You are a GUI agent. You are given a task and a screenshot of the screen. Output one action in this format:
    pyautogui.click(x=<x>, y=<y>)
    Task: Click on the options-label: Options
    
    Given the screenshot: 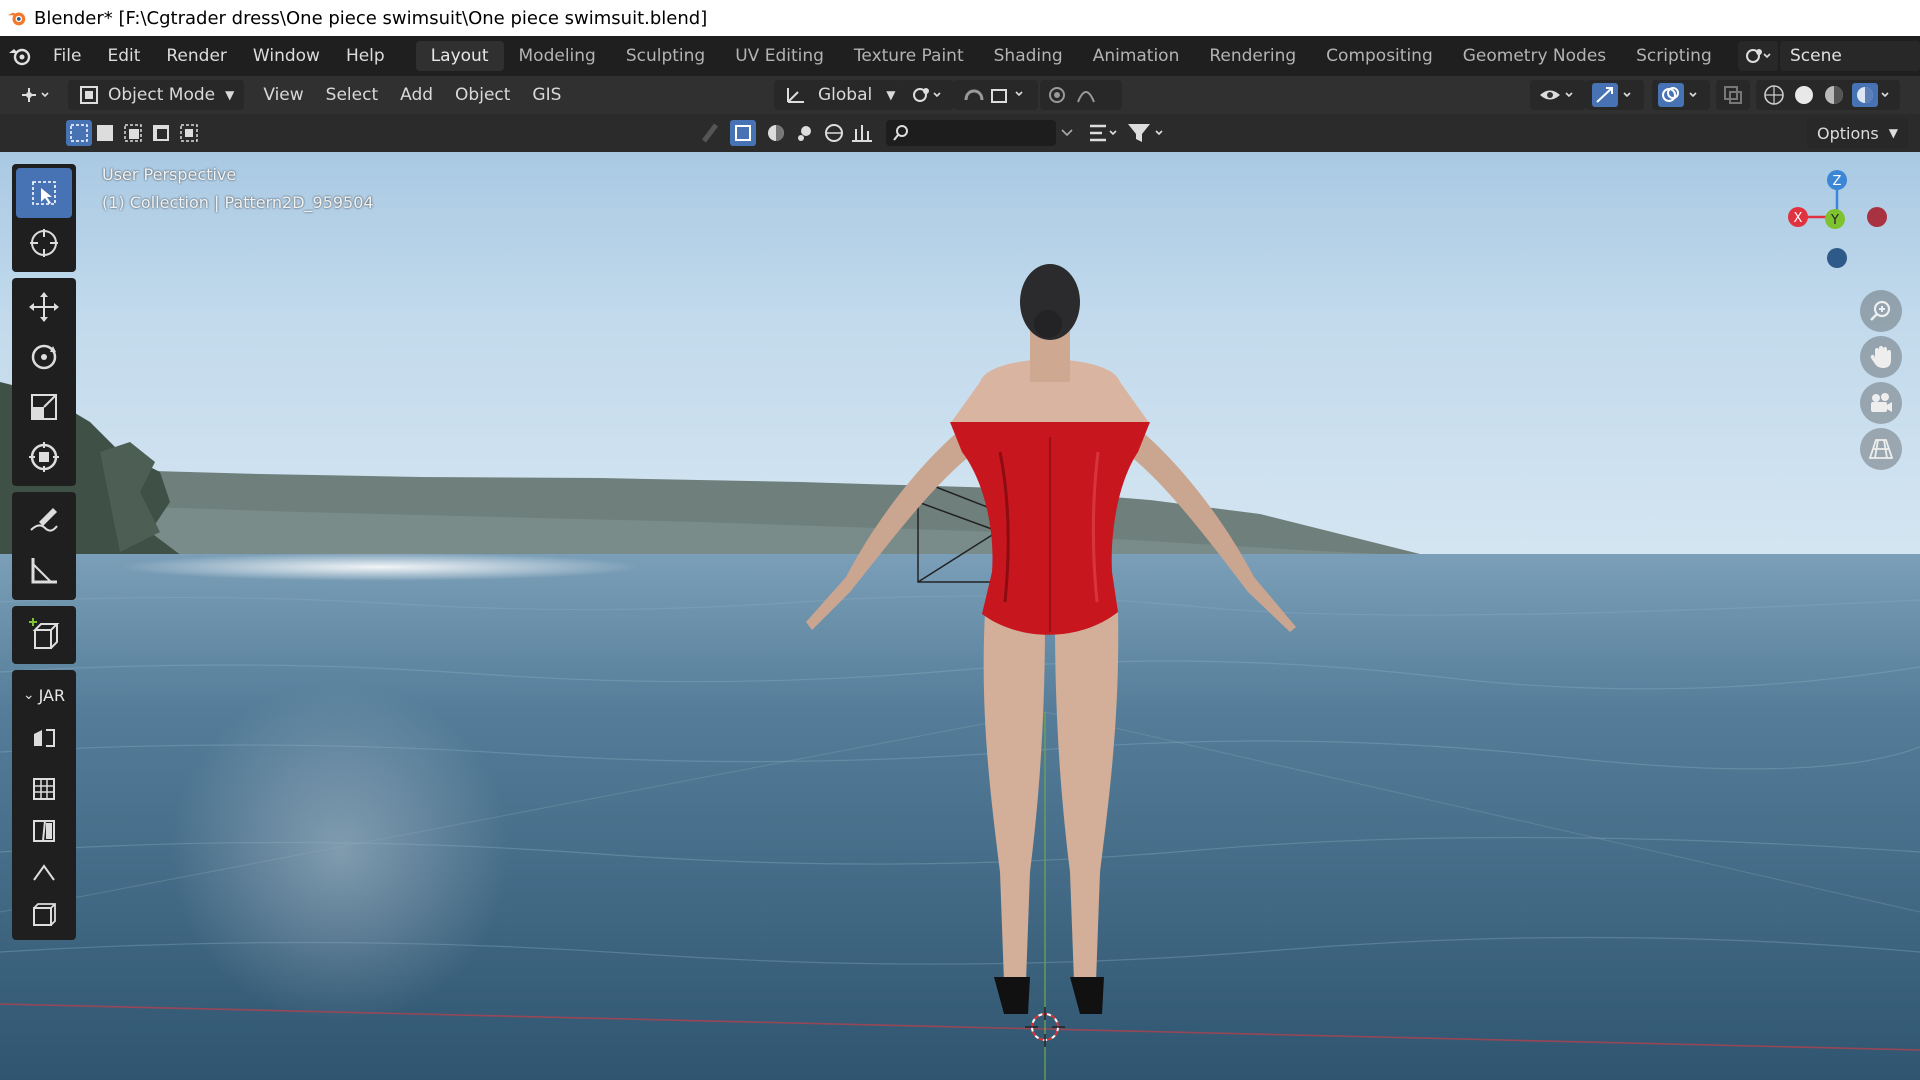 What is the action you would take?
    pyautogui.click(x=1848, y=133)
    